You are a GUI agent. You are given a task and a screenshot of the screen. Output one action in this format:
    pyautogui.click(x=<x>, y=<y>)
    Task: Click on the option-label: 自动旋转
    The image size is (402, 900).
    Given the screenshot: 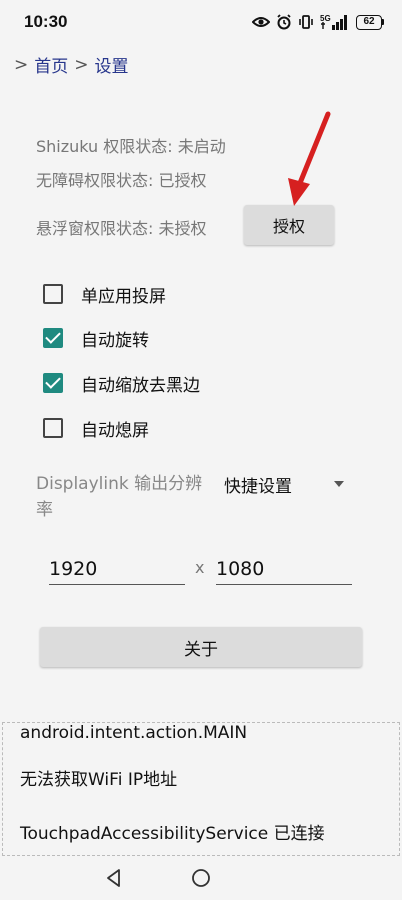 What is the action you would take?
    pyautogui.click(x=115, y=340)
    